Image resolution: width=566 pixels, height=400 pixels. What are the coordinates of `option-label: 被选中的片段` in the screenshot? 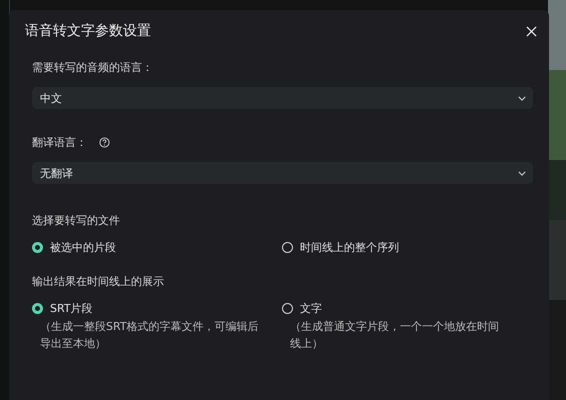 It's located at (83, 247).